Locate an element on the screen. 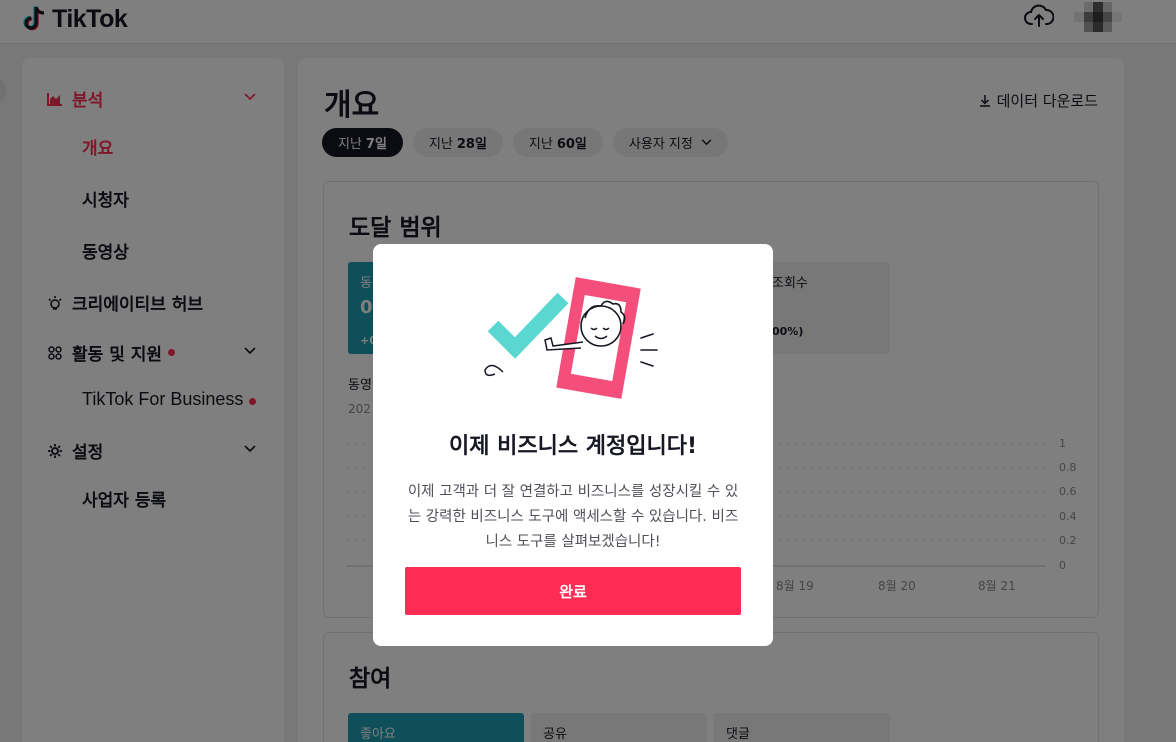 This screenshot has height=742, width=1176. celebration-illustration is located at coordinates (571, 338).